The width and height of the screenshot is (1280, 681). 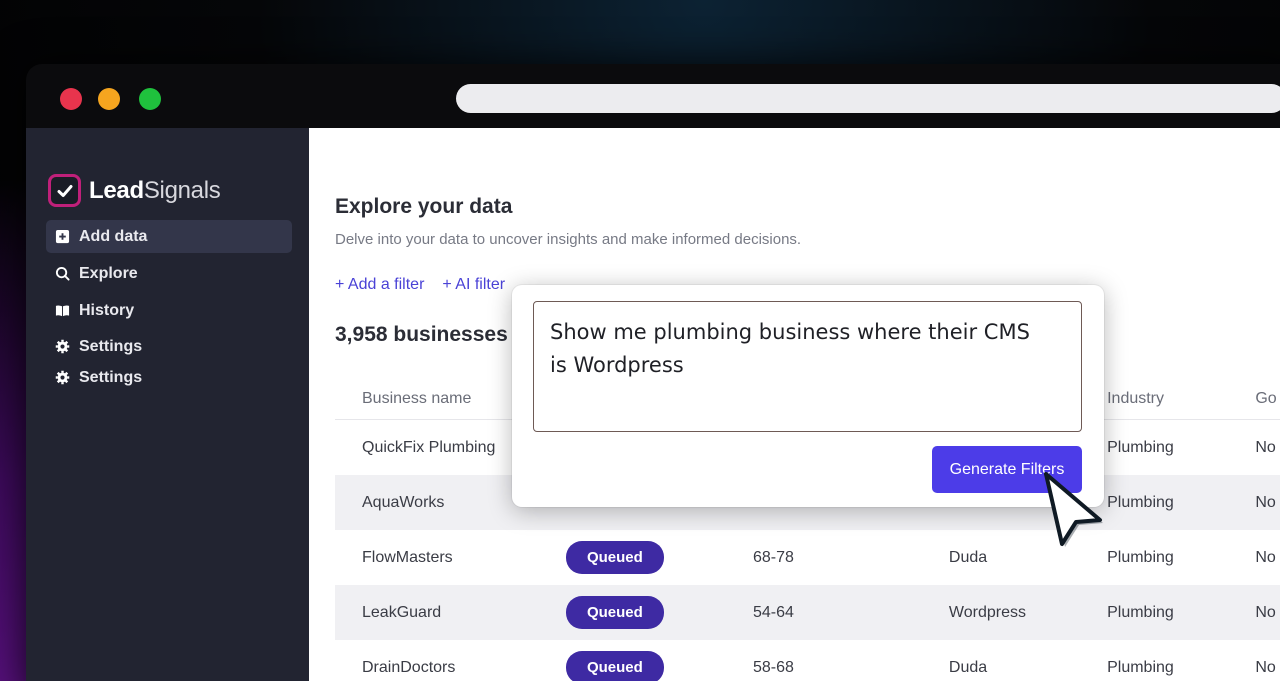 I want to click on minimize-window-button, so click(x=109, y=99).